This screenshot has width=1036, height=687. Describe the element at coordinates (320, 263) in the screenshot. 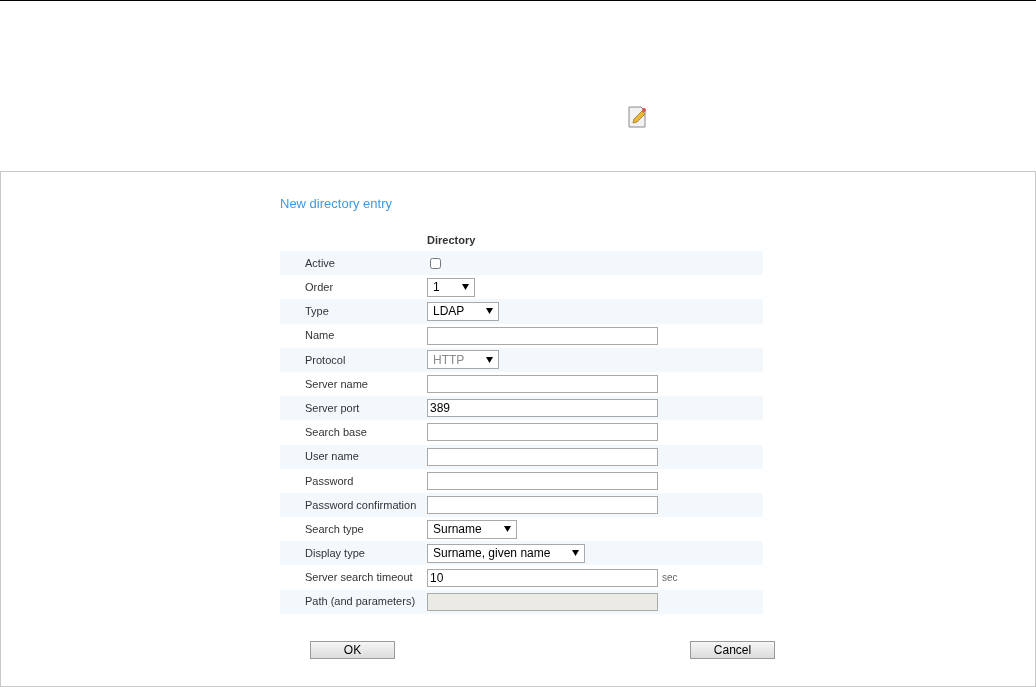

I see `field-label: Active` at that location.